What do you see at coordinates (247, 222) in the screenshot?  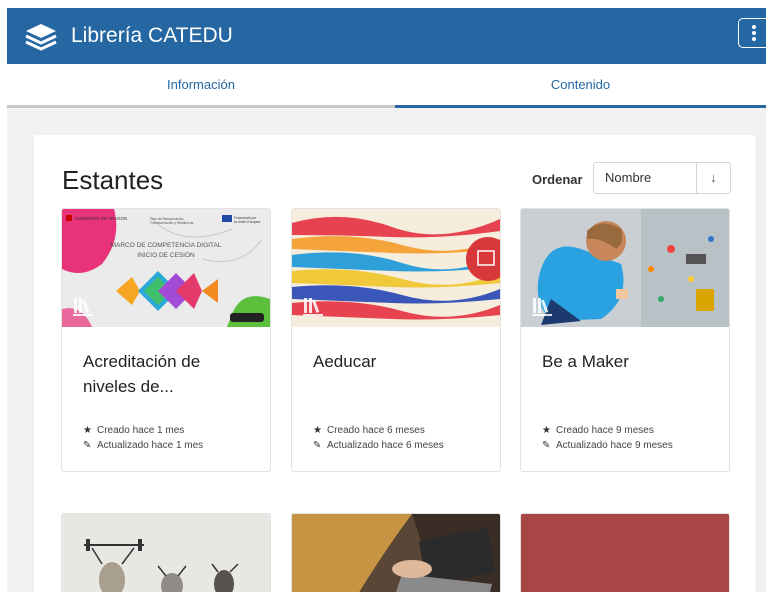 I see `cover-logo-eu-line2: la Unión Europea` at bounding box center [247, 222].